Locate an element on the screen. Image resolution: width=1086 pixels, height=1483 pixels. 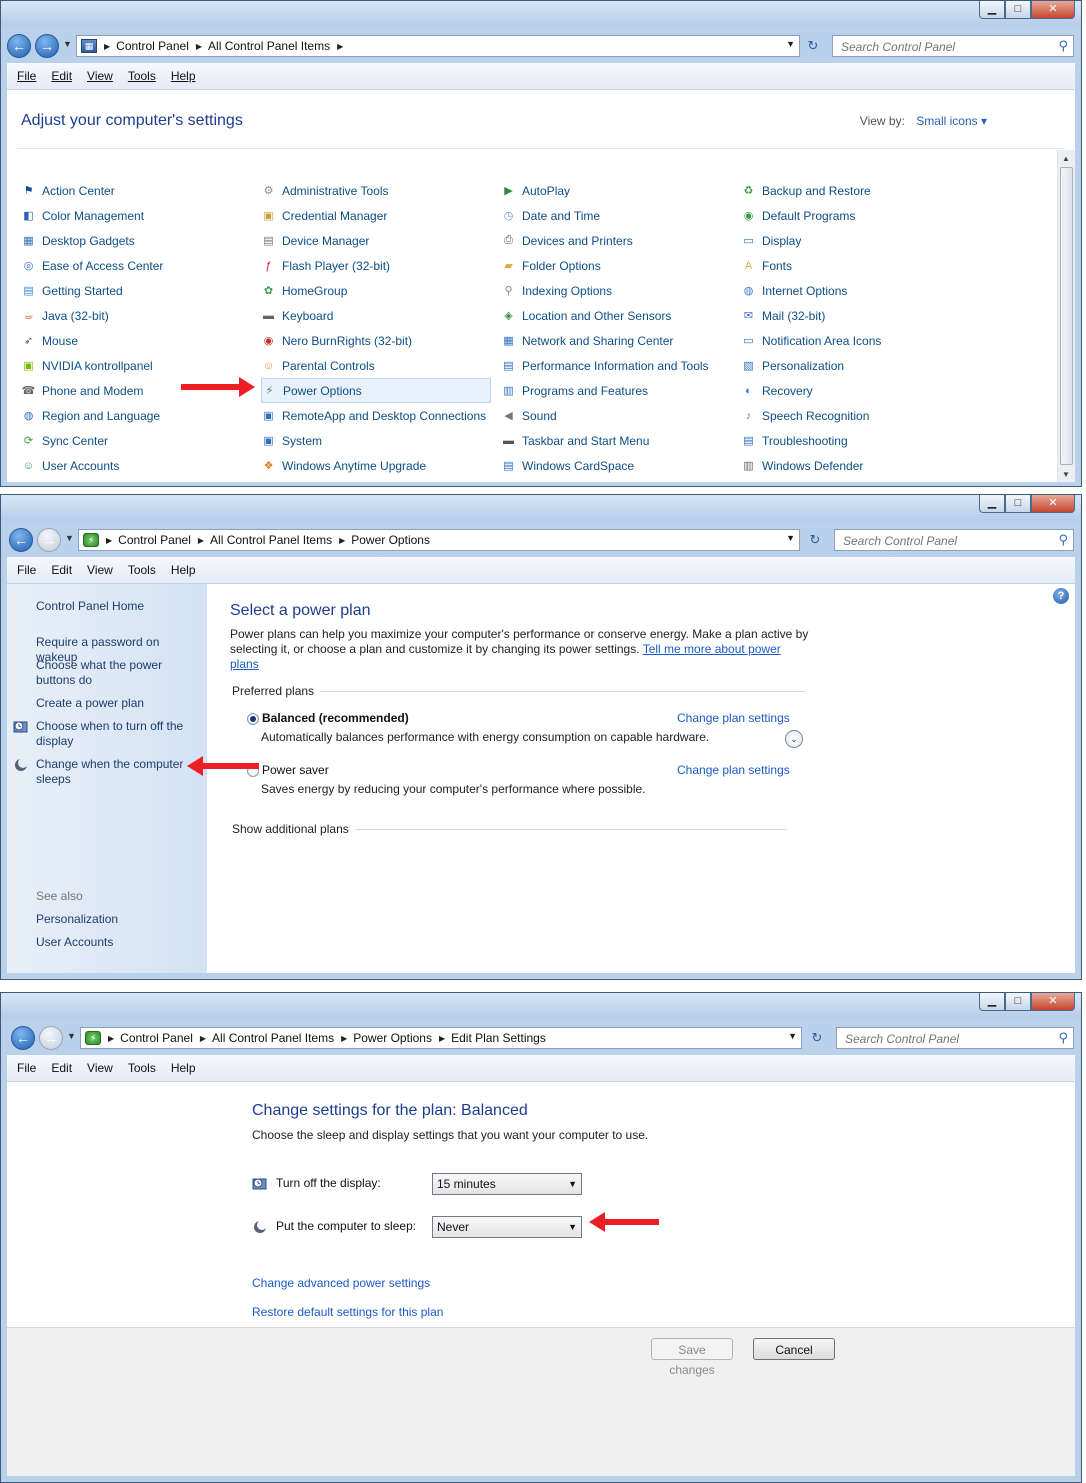
breadcrumb-power-options: Power Options is located at coordinates (390, 540).